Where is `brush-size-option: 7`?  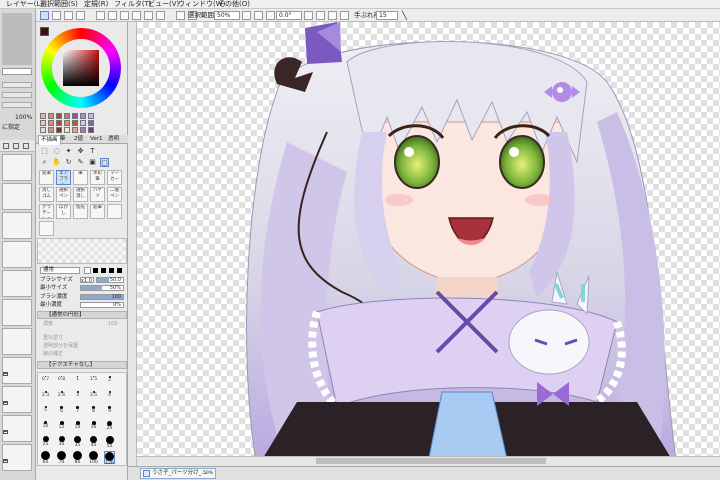 brush-size-option: 7 is located at coordinates (77, 412).